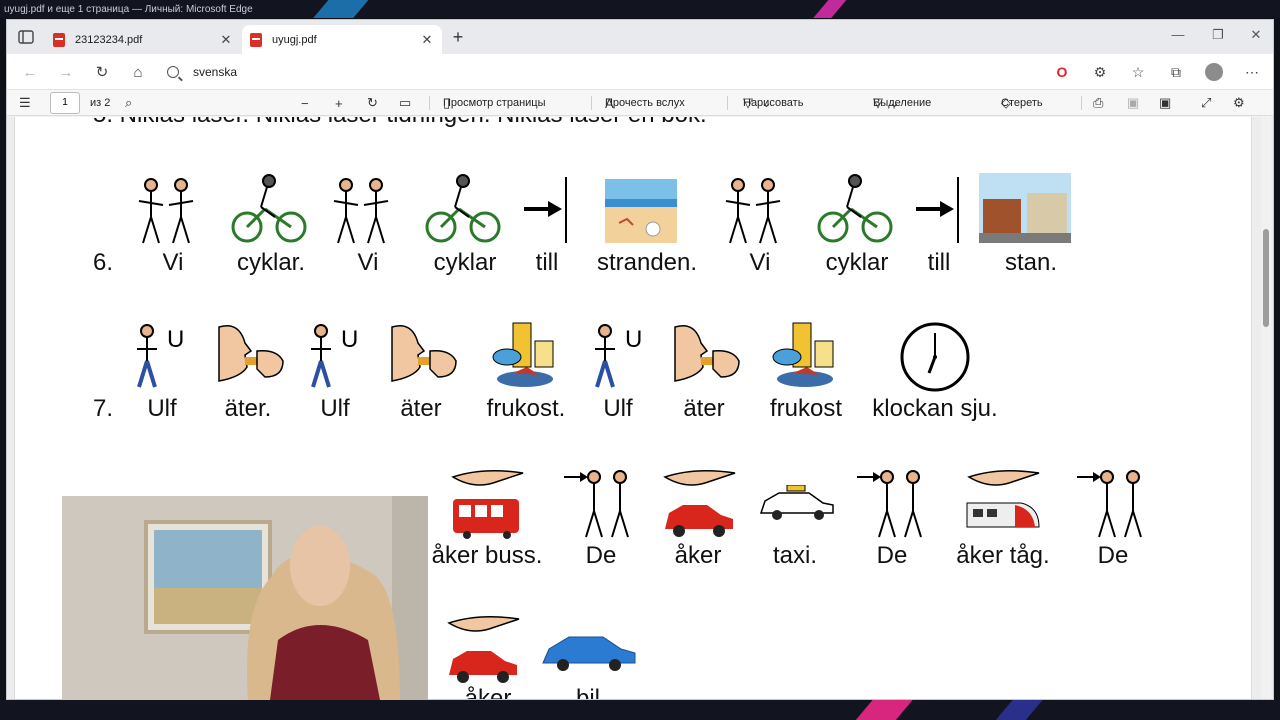 The width and height of the screenshot is (1280, 720). What do you see at coordinates (109, 39) in the screenshot?
I see `tab-label: 23123234.pdf` at bounding box center [109, 39].